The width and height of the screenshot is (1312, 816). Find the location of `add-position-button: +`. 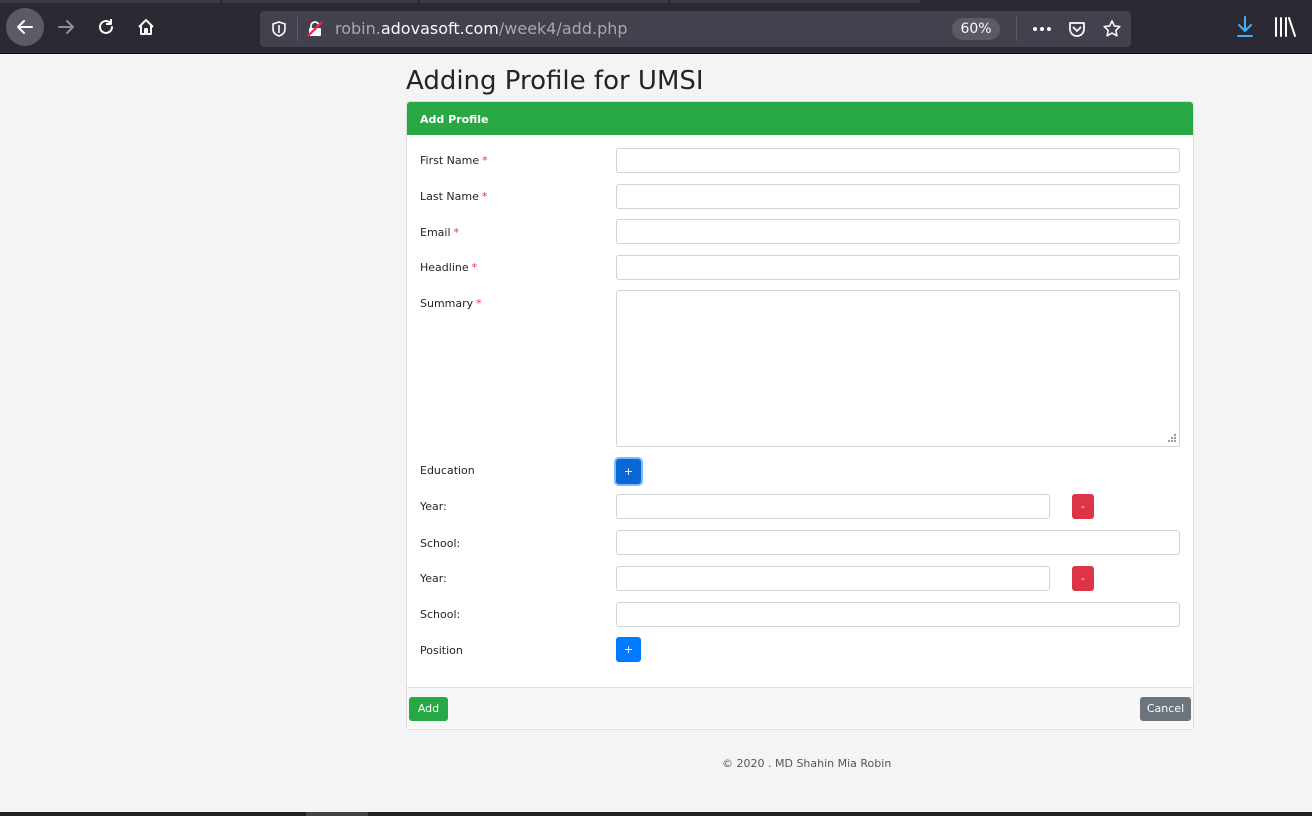

add-position-button: + is located at coordinates (628, 649).